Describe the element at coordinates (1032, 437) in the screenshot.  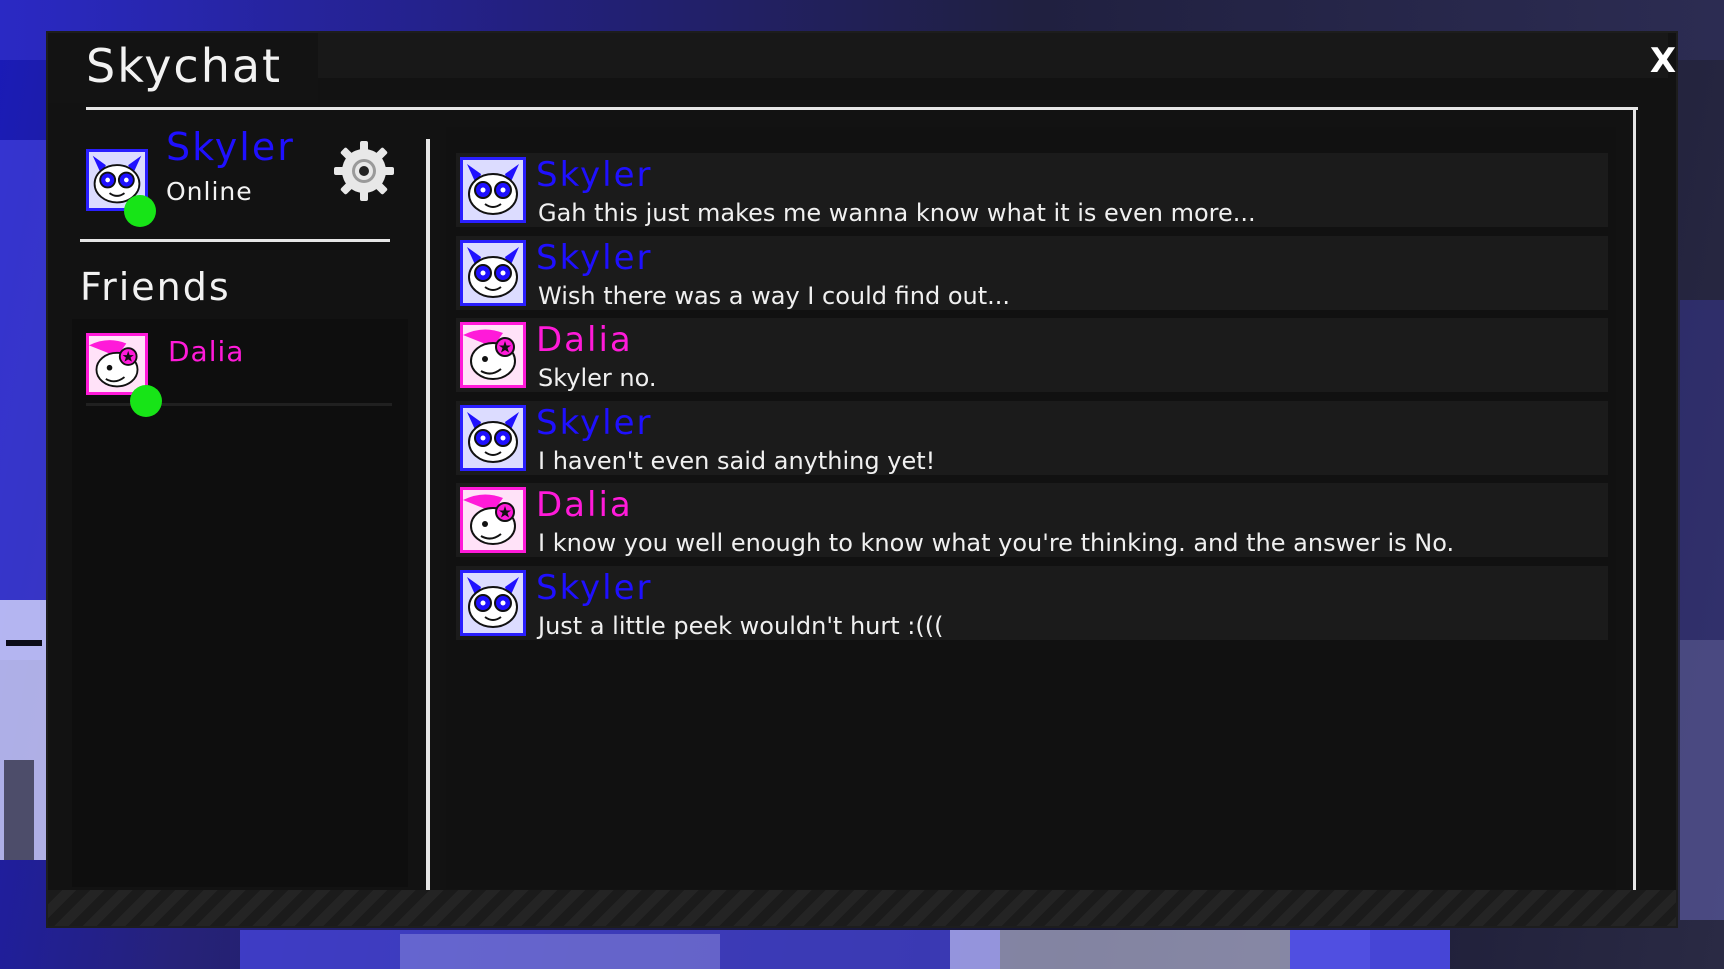
I see `chat-message: Skyler I haven't even said anything yet!` at that location.